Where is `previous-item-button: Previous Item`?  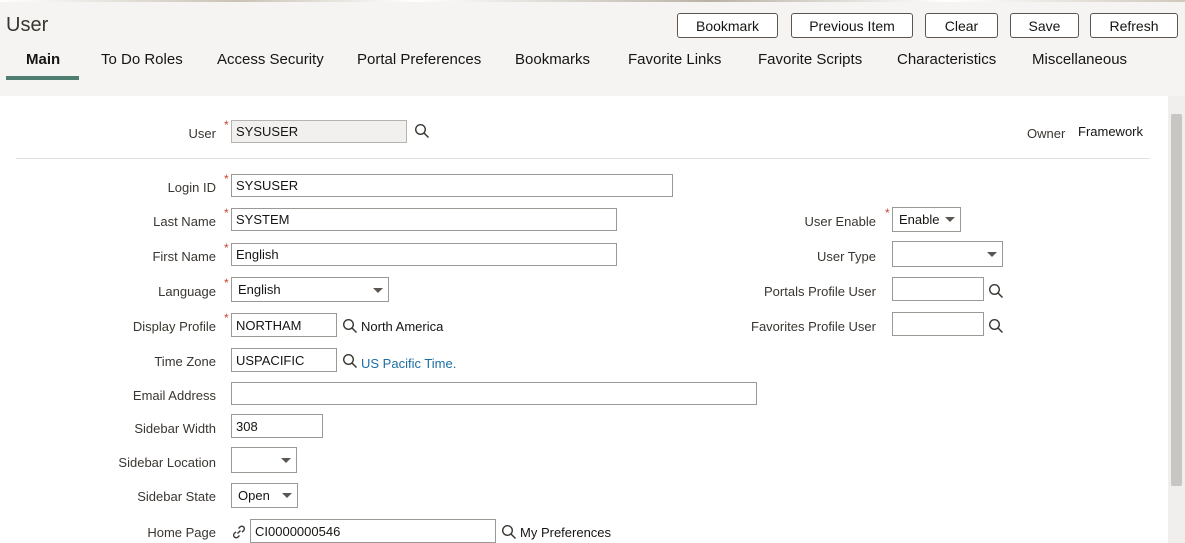 previous-item-button: Previous Item is located at coordinates (852, 25).